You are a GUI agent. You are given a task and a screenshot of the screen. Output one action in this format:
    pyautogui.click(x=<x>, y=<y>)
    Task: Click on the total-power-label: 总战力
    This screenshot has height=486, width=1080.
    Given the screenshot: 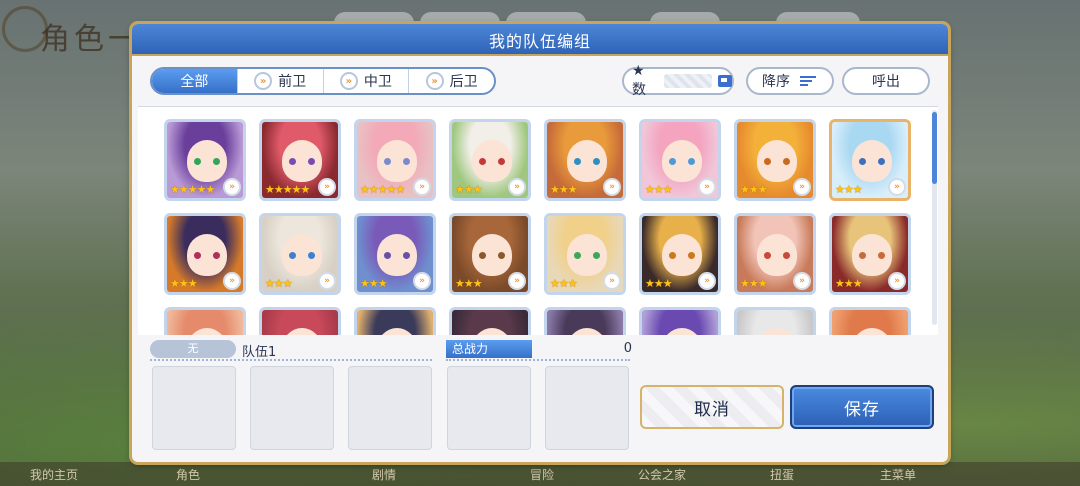 What is the action you would take?
    pyautogui.click(x=489, y=349)
    